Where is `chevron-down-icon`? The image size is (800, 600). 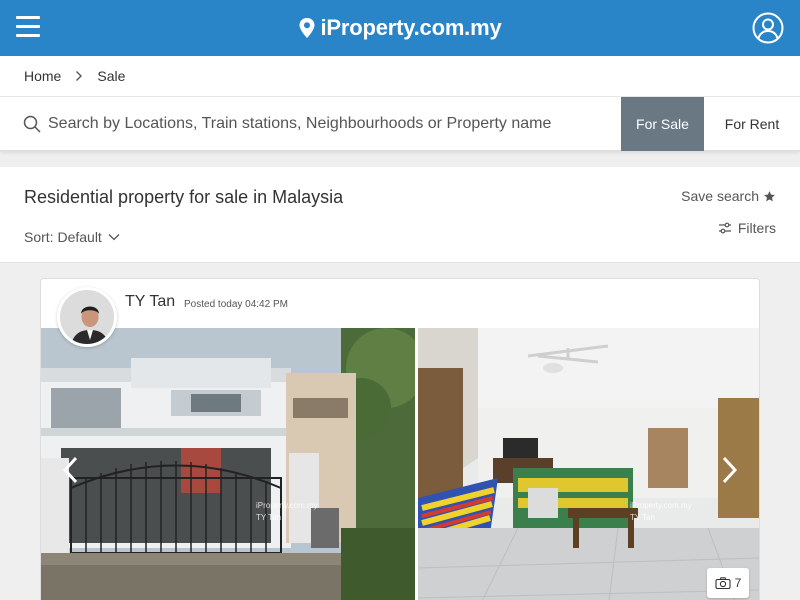 chevron-down-icon is located at coordinates (114, 237).